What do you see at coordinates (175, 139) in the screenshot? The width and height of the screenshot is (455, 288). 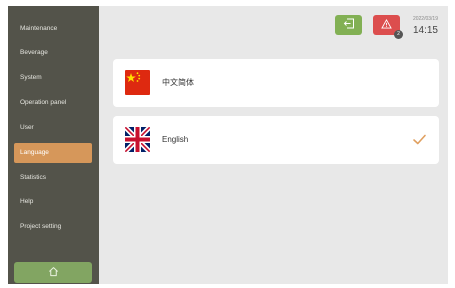 I see `language-label-english: English` at bounding box center [175, 139].